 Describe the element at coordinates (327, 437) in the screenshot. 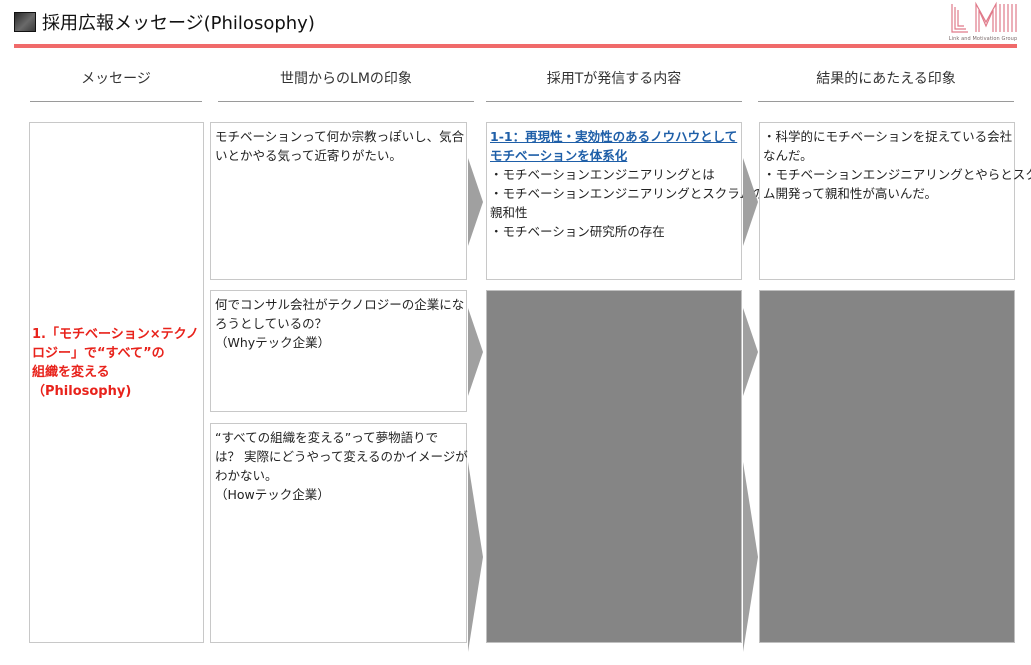

I see `impression-line: “すべての組織を変える”って夢物語りで` at that location.